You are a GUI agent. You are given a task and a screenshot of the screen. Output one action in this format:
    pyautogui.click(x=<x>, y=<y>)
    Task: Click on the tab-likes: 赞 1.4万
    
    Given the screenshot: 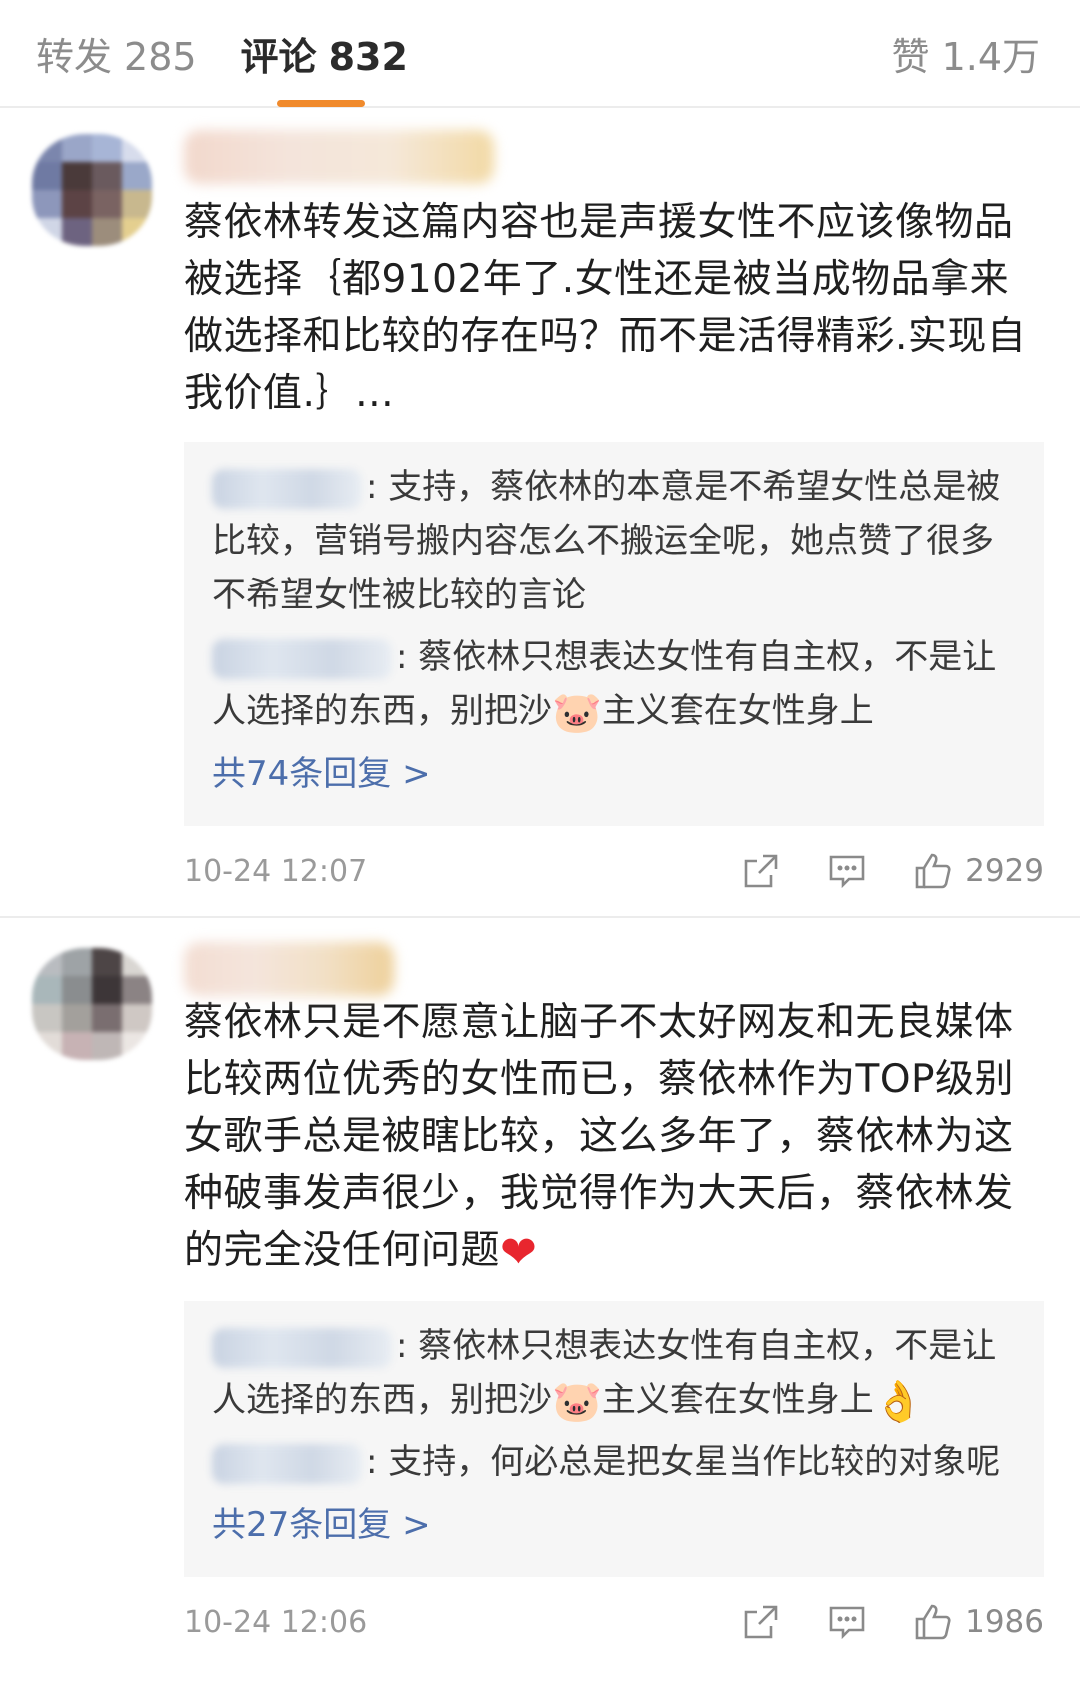 What is the action you would take?
    pyautogui.click(x=966, y=53)
    